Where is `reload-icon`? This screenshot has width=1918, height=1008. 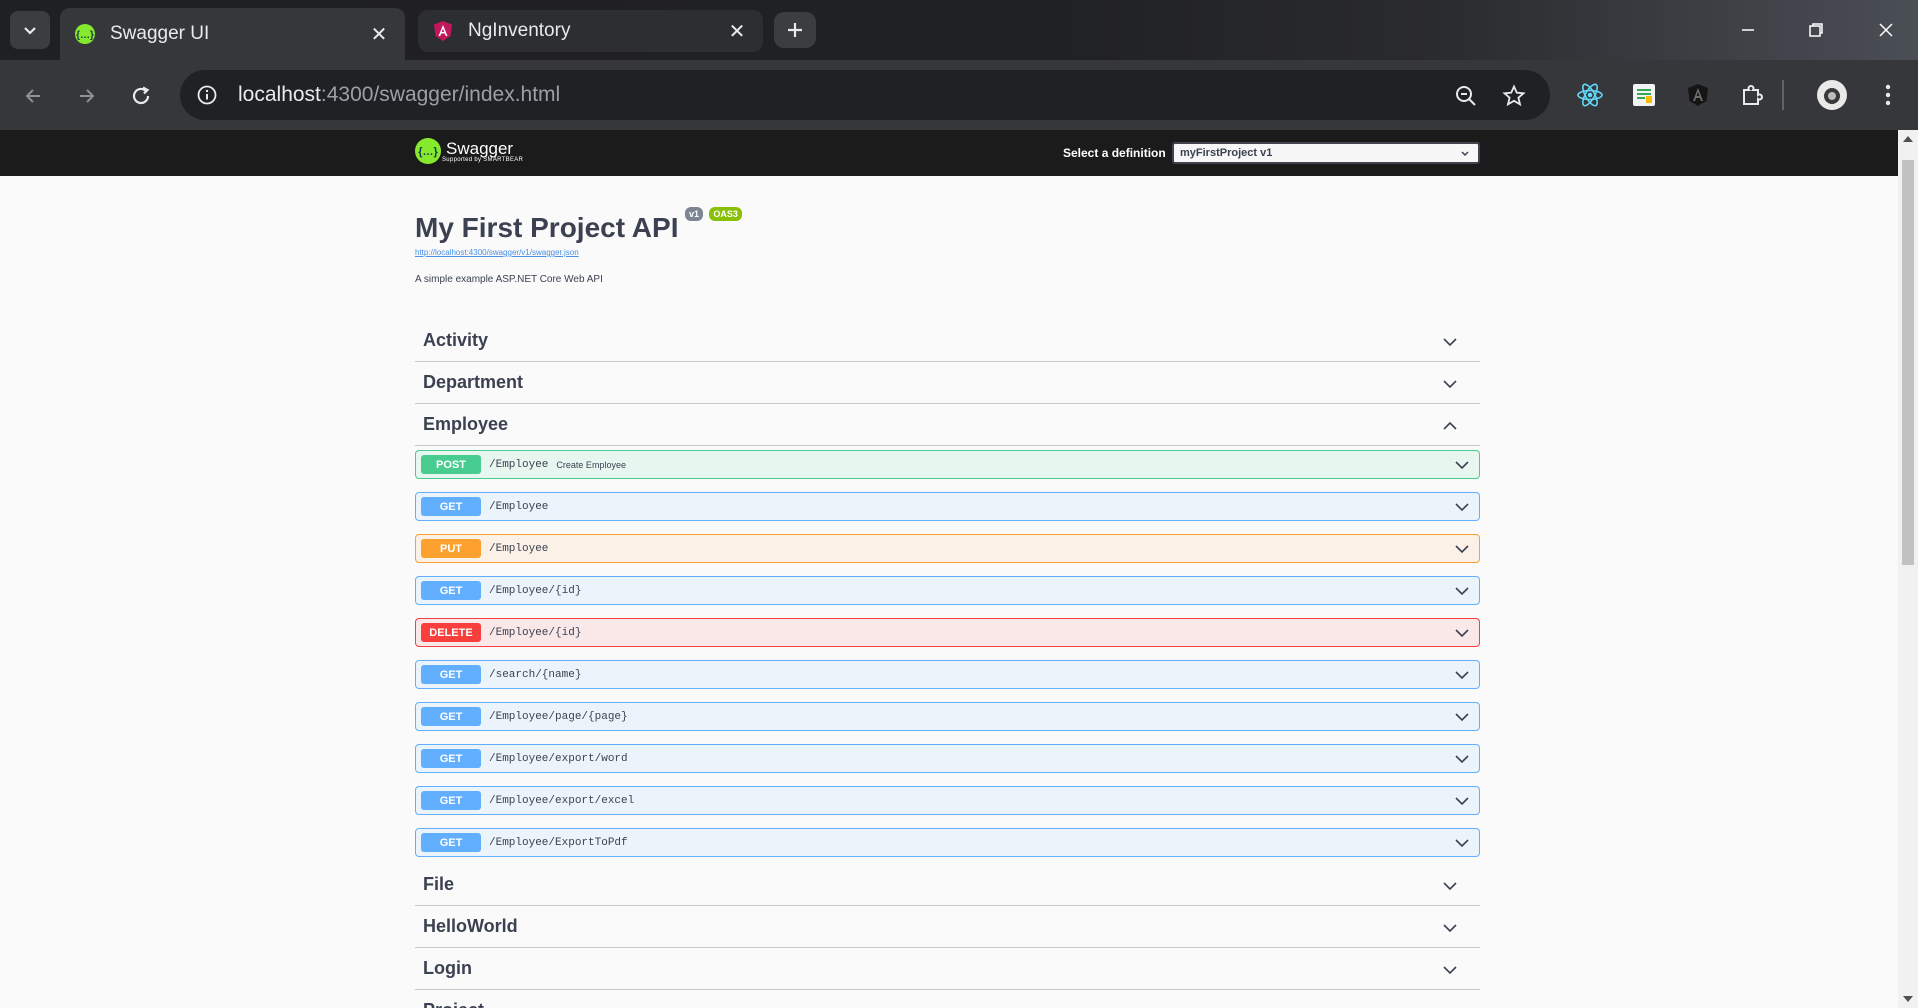
reload-icon is located at coordinates (141, 95).